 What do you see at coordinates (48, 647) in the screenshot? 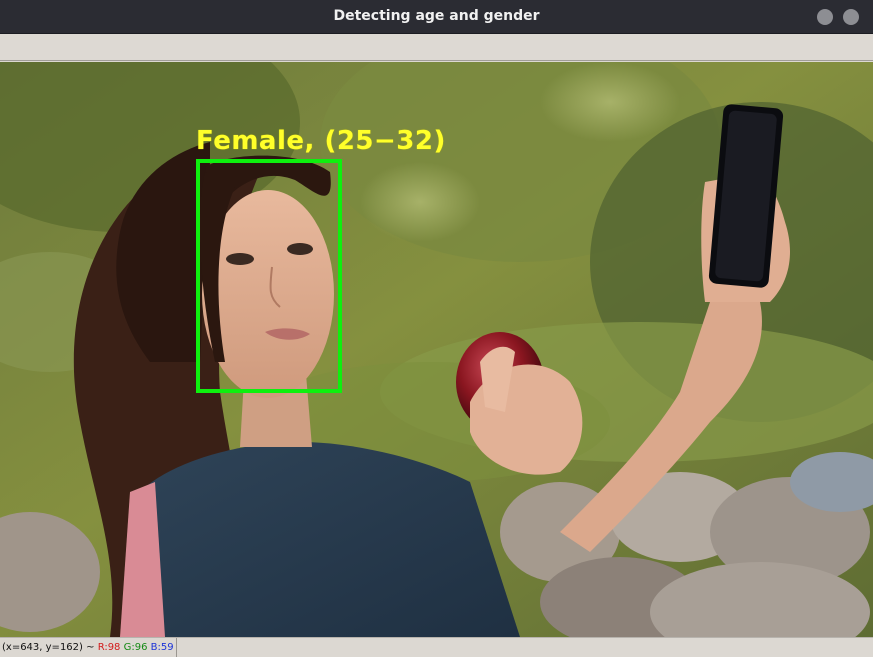
I see `cursor-coordinates: (x=643, y=162) ~` at bounding box center [48, 647].